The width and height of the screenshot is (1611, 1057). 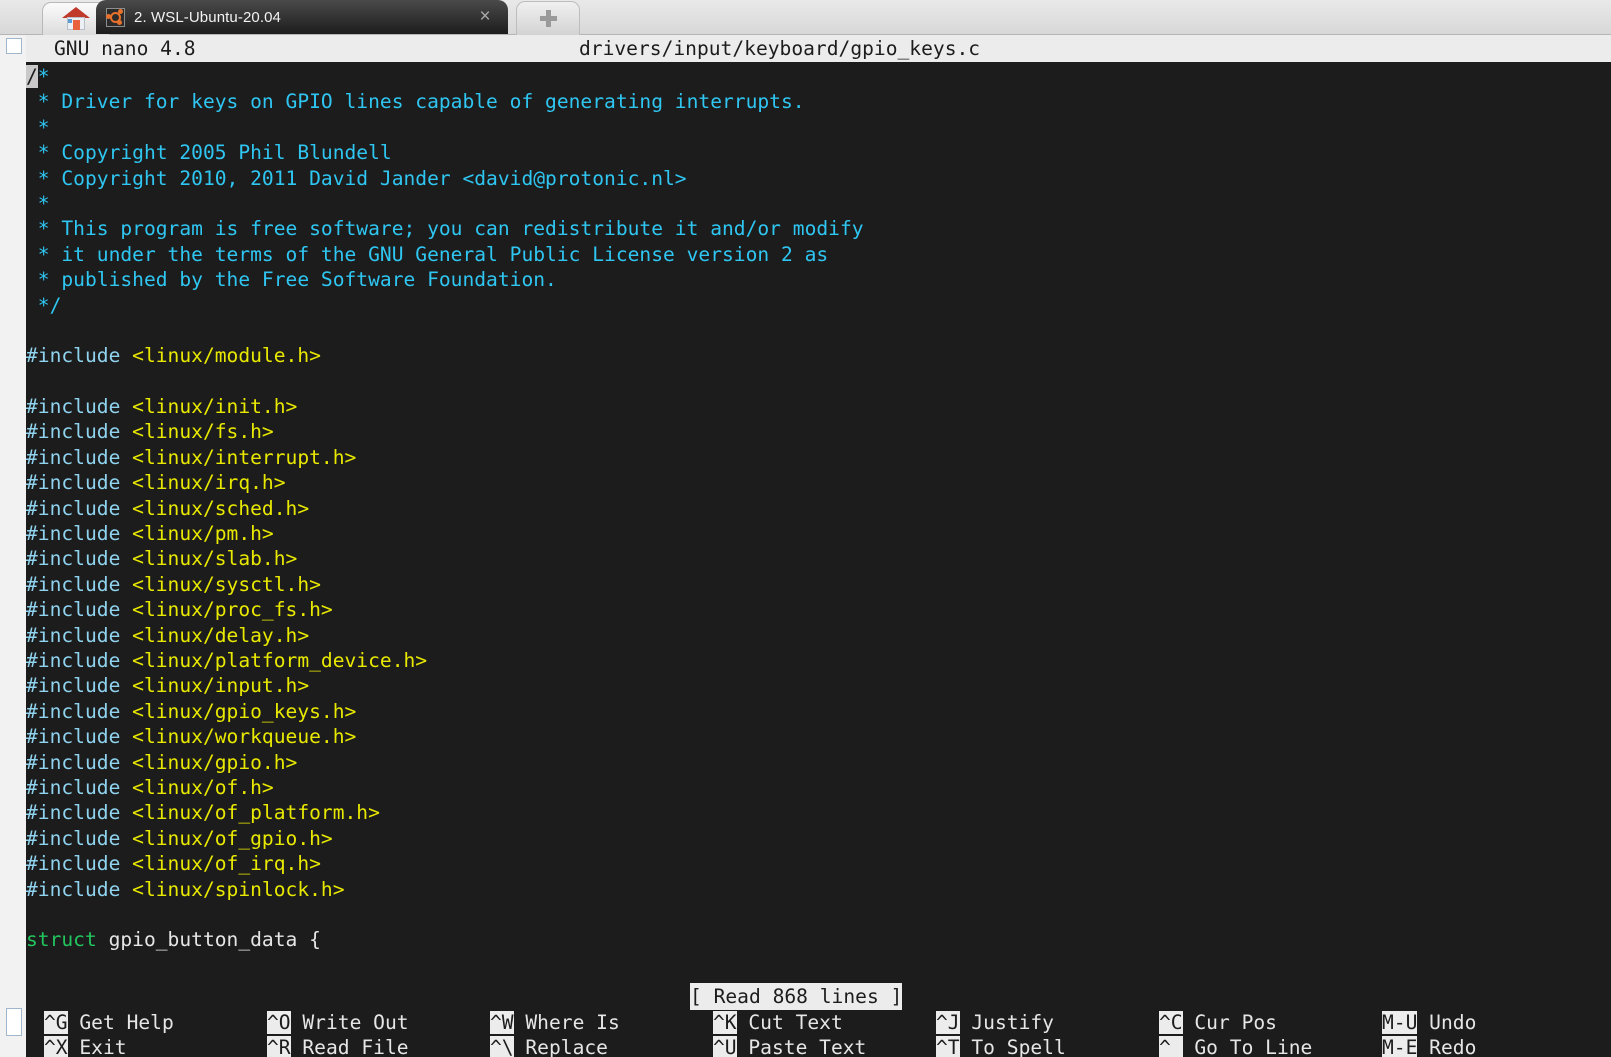 What do you see at coordinates (502, 1022) in the screenshot?
I see `shortcut-key: ^W` at bounding box center [502, 1022].